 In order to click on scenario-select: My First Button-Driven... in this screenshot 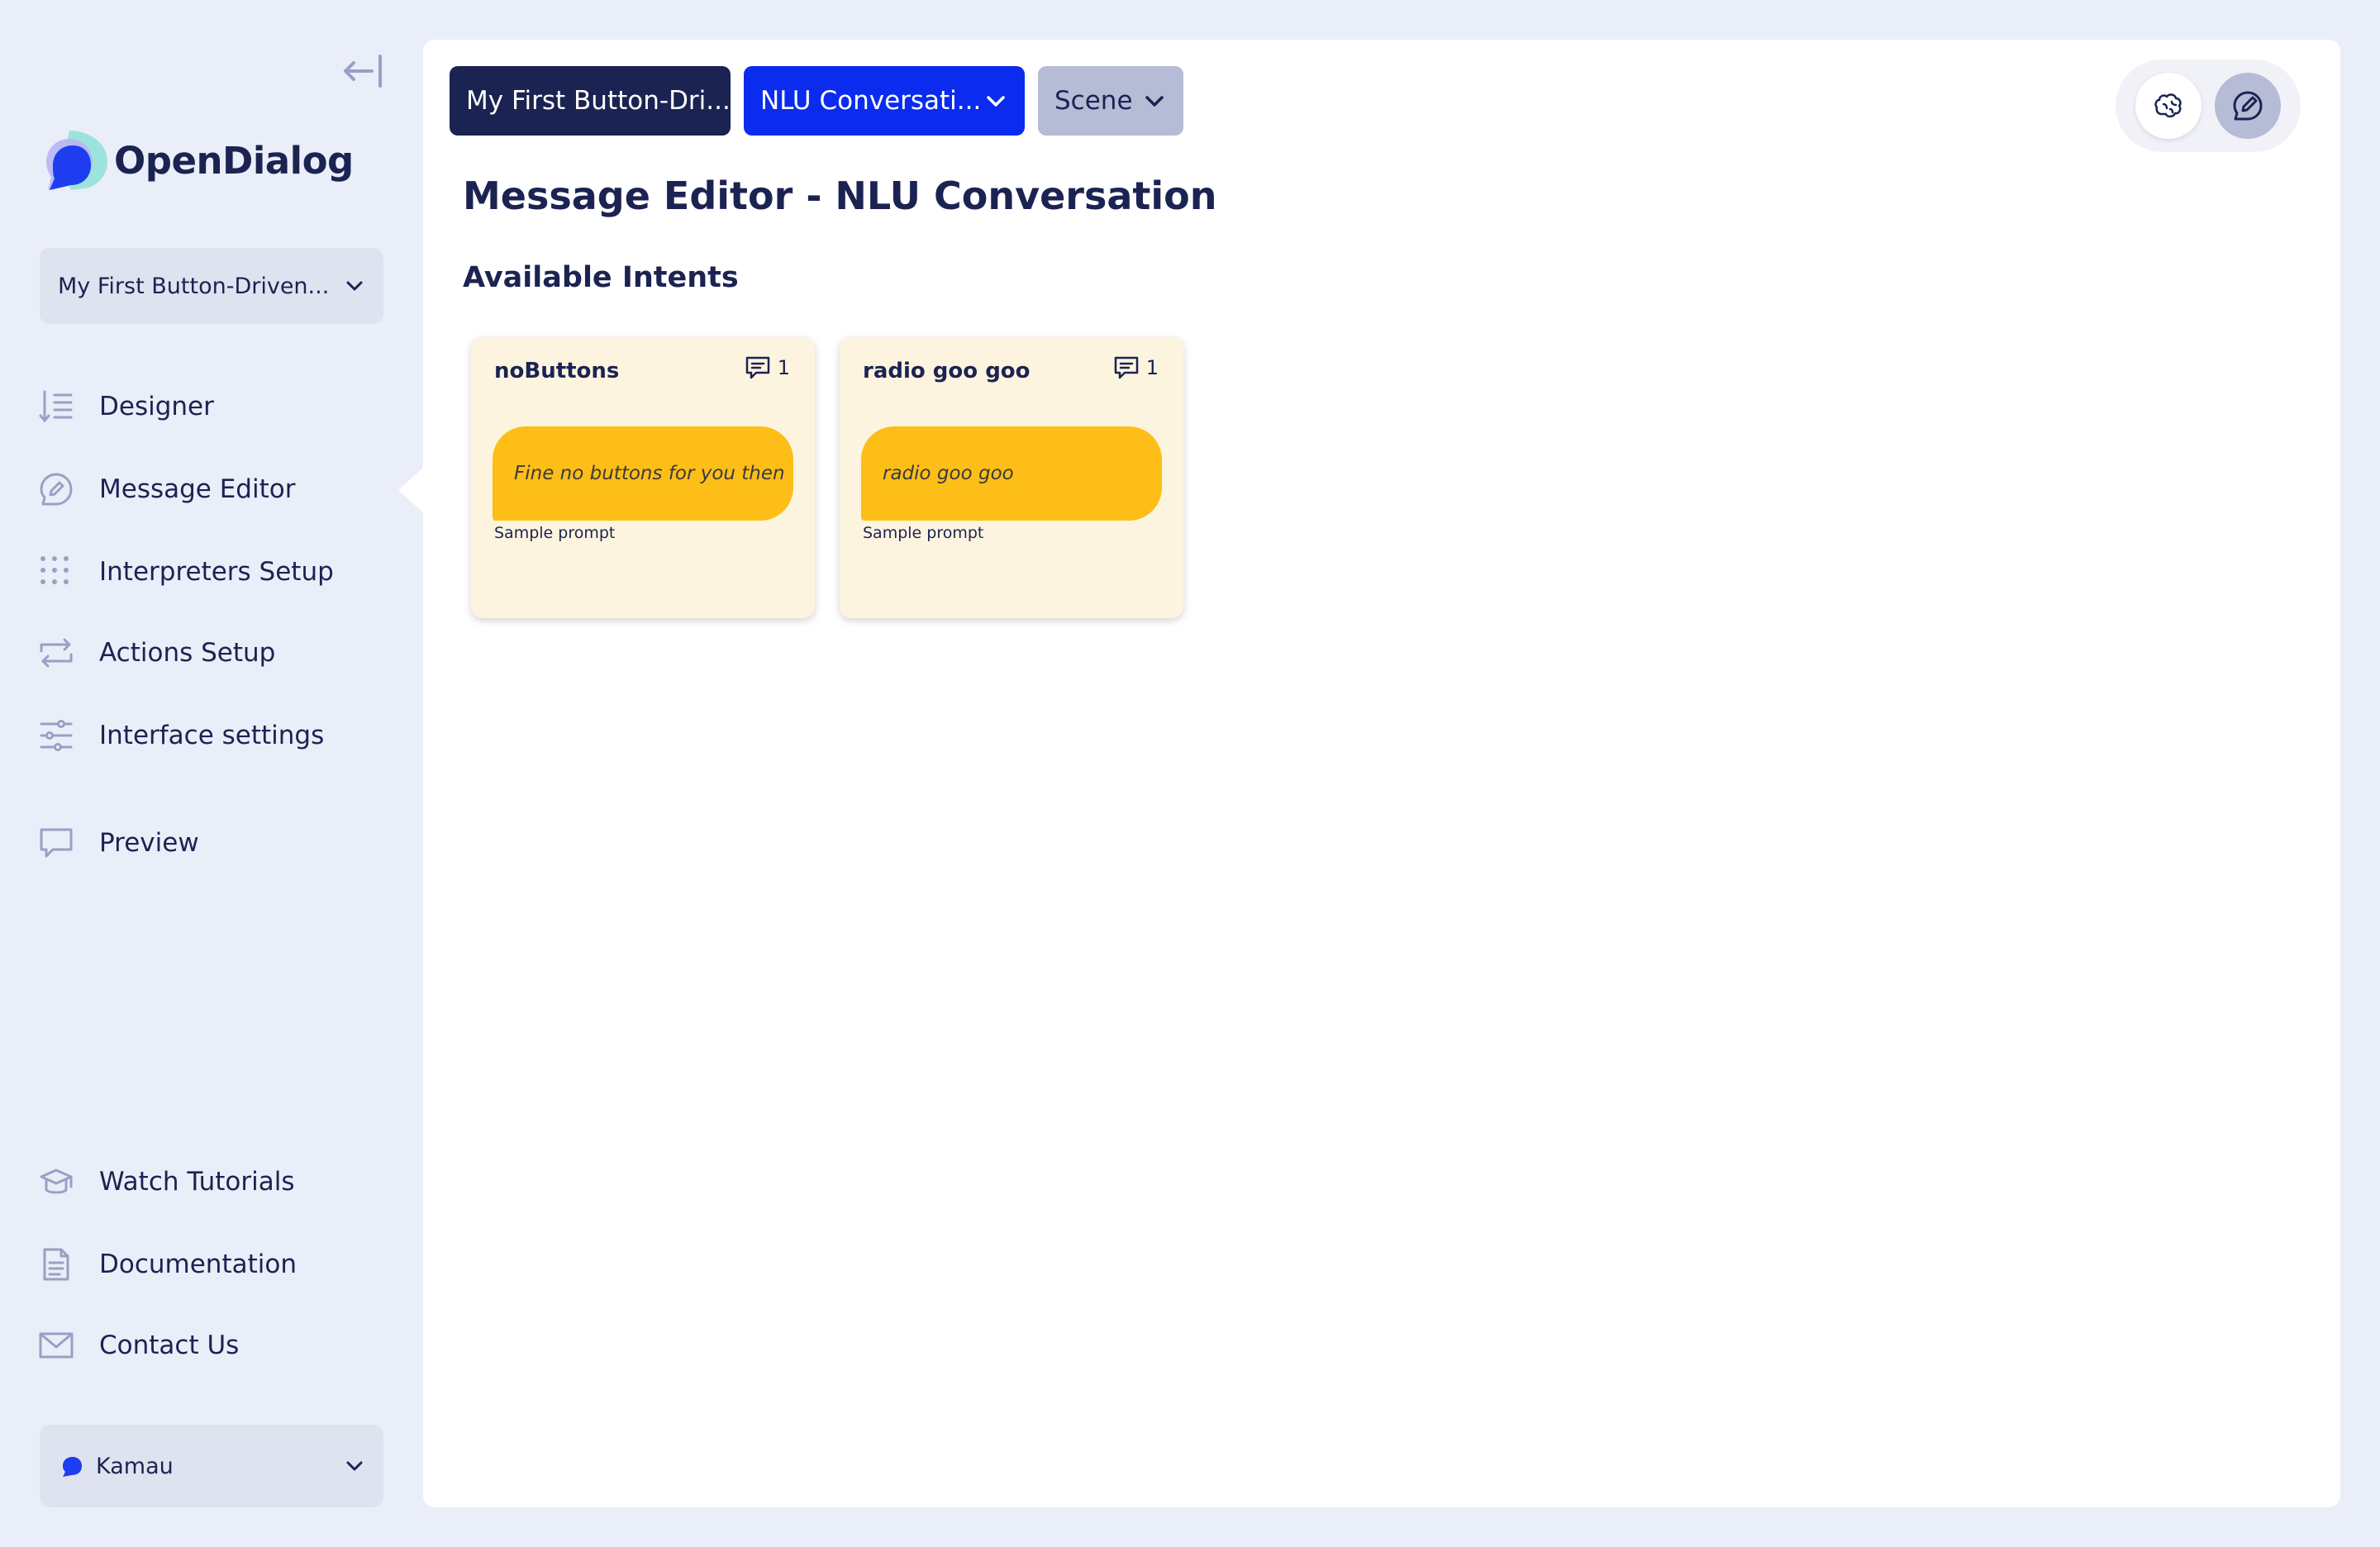, I will do `click(211, 286)`.